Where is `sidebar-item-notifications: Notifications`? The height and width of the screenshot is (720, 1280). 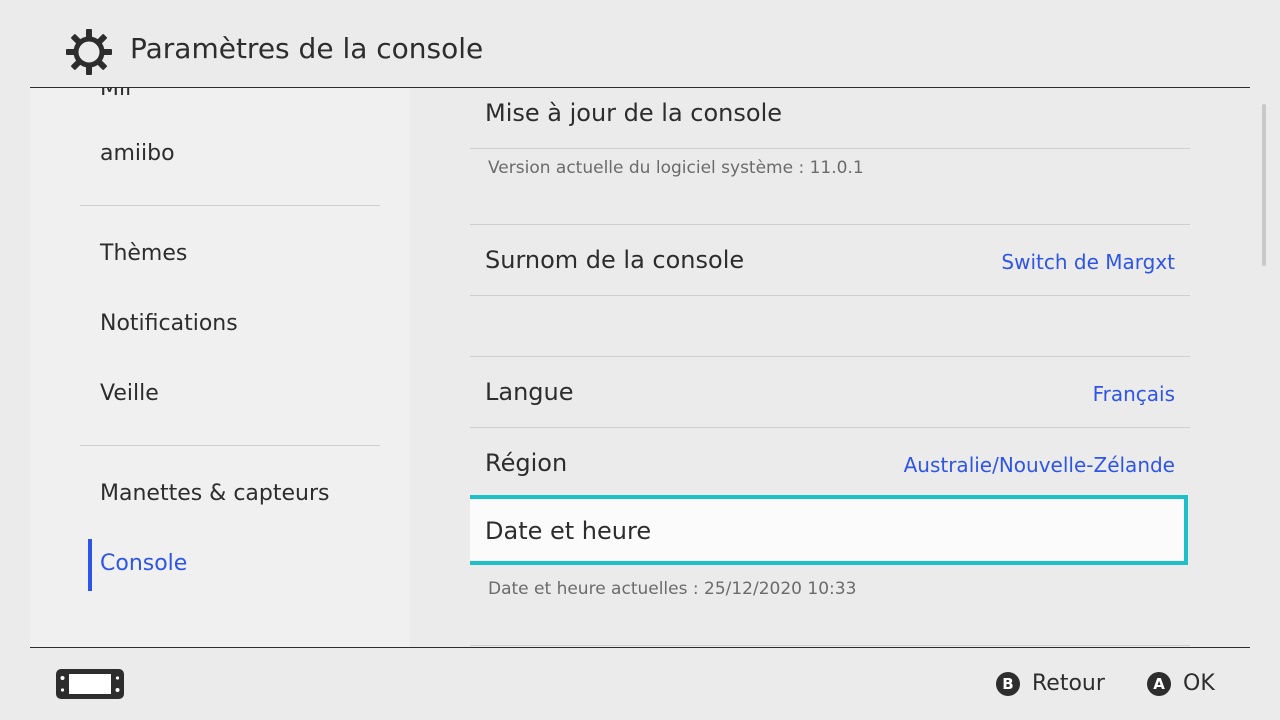 sidebar-item-notifications: Notifications is located at coordinates (169, 323).